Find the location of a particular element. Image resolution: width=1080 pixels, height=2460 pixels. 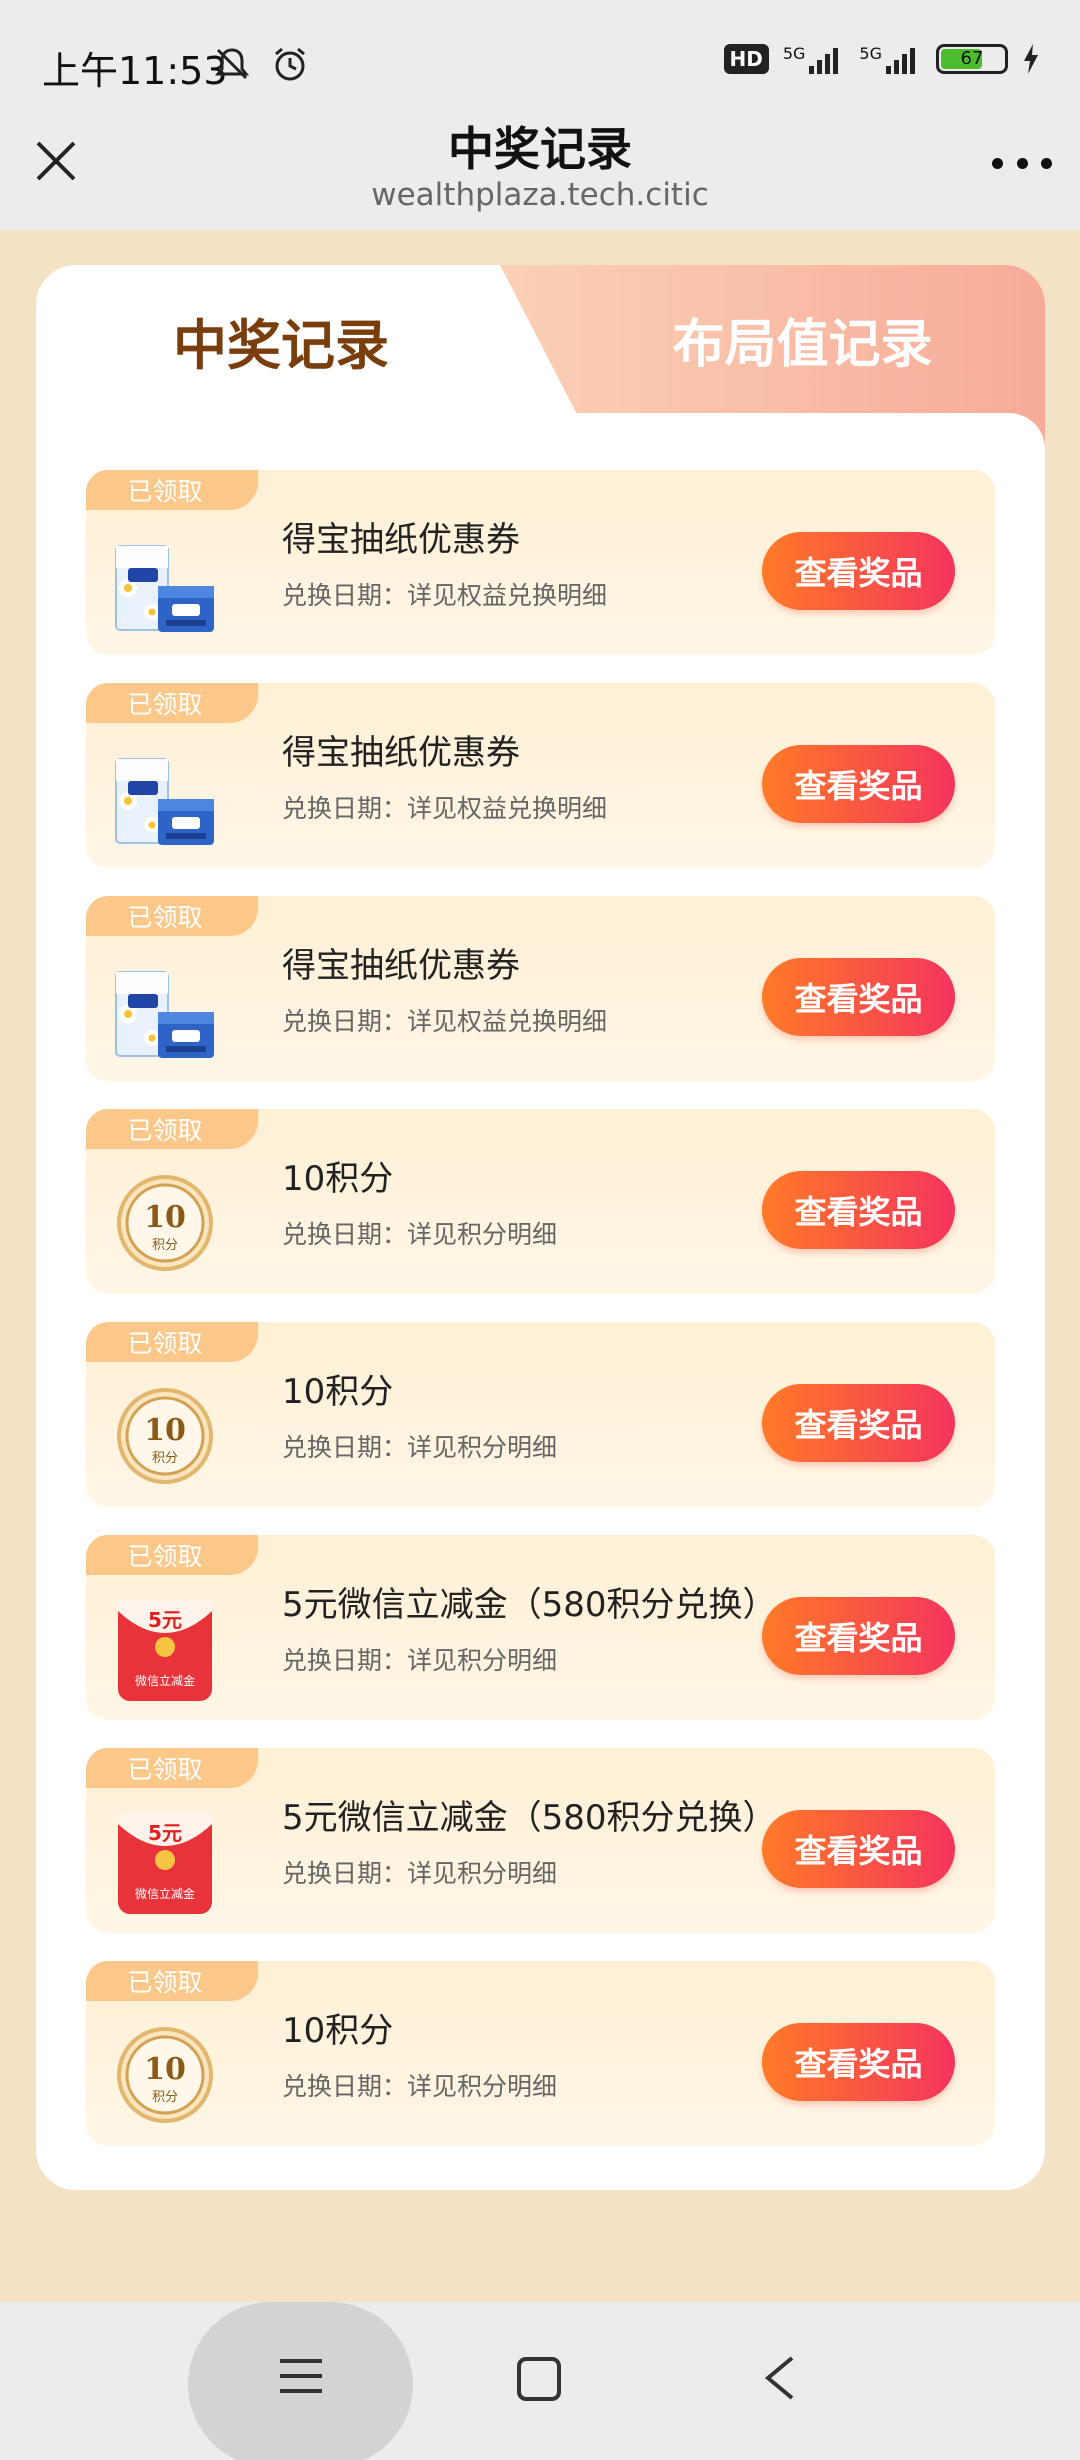

home-square-icon is located at coordinates (539, 2379).